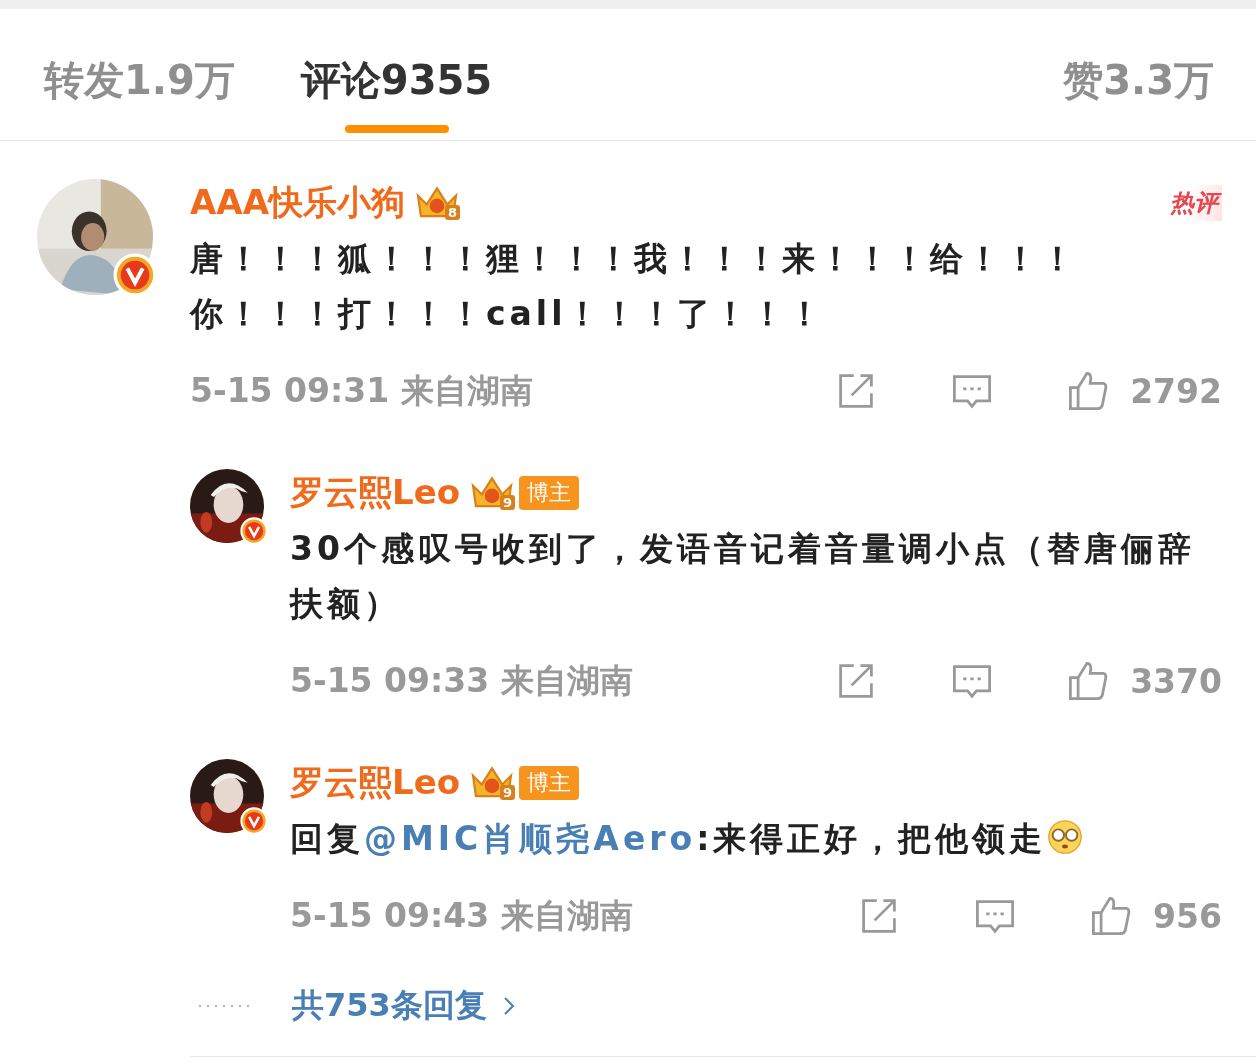  What do you see at coordinates (461, 915) in the screenshot?
I see `reply-time: 5-15 09:43 来自湖南` at bounding box center [461, 915].